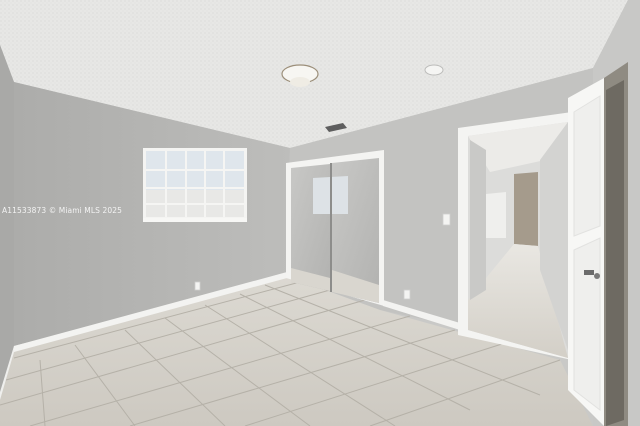 The image size is (640, 426). Describe the element at coordinates (197, 286) in the screenshot. I see `outlet-left` at that location.